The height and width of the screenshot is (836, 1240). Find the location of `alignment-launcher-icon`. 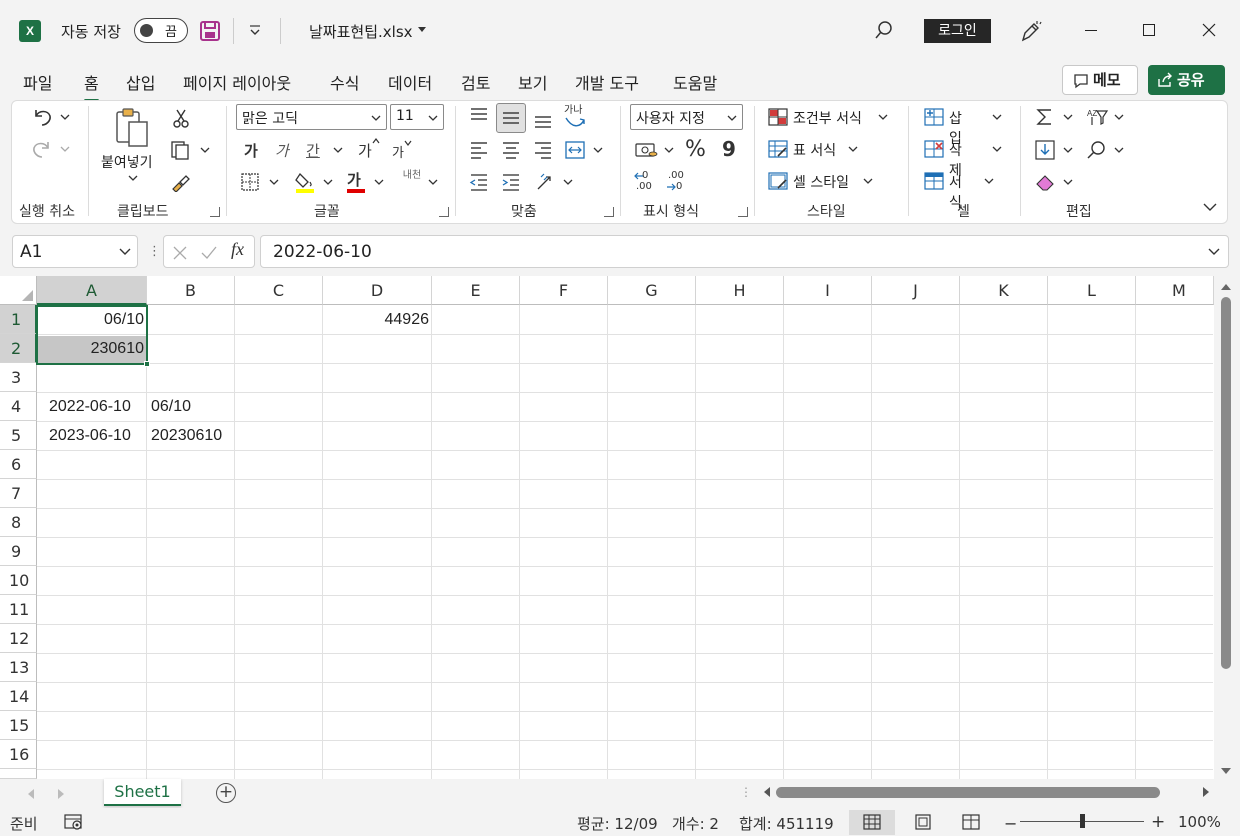

alignment-launcher-icon is located at coordinates (609, 212).